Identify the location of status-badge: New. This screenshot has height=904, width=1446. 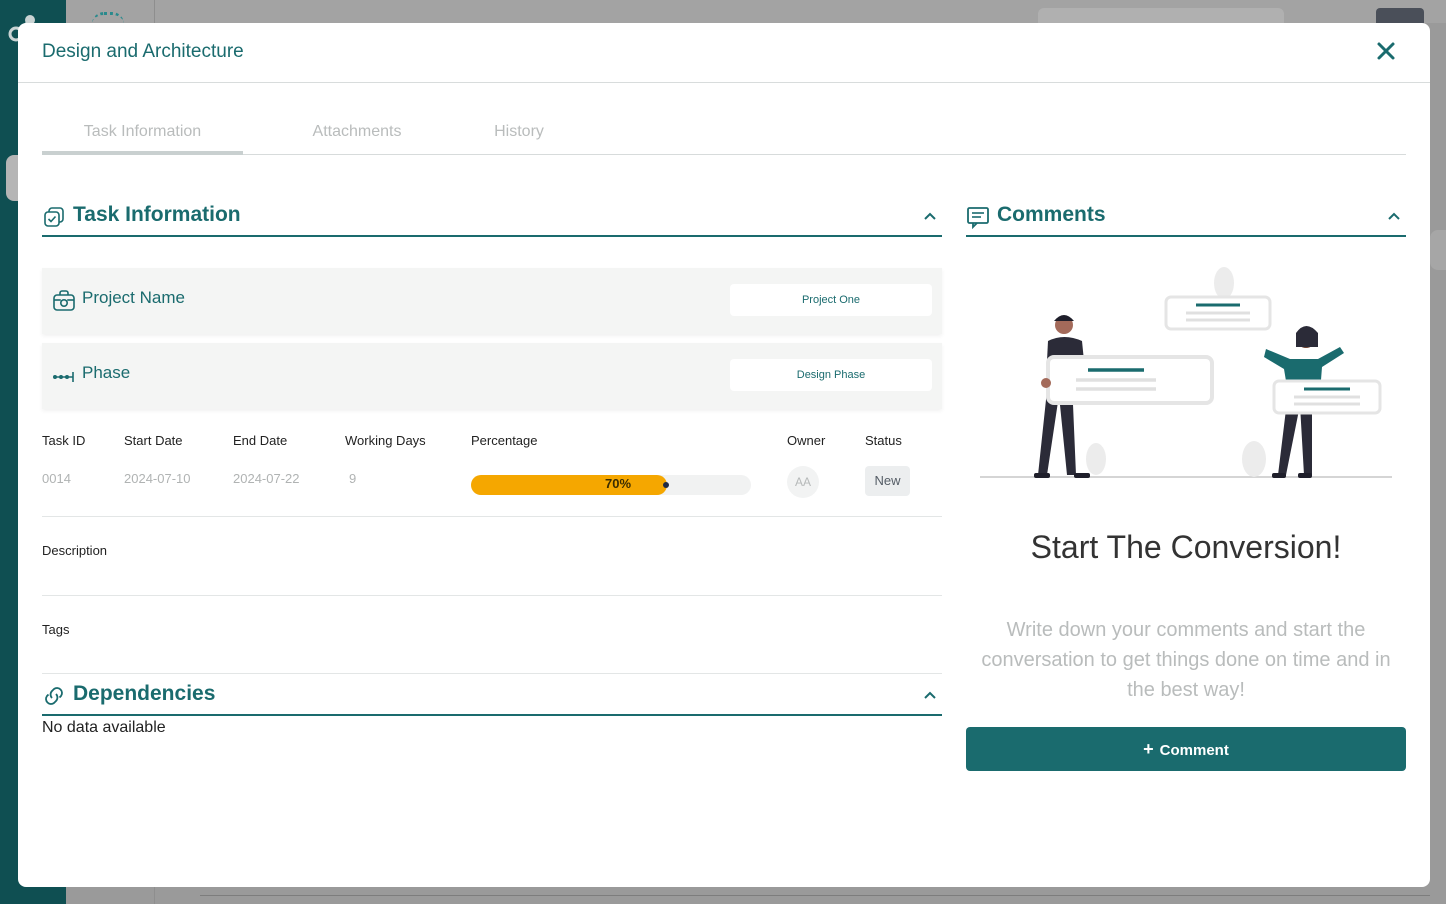
(887, 481).